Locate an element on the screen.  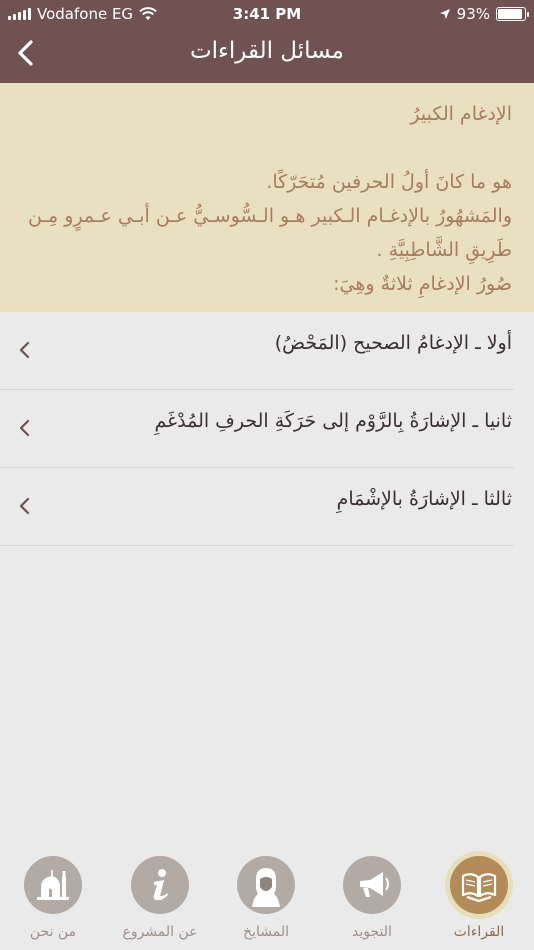
quran-book-icon is located at coordinates (479, 885).